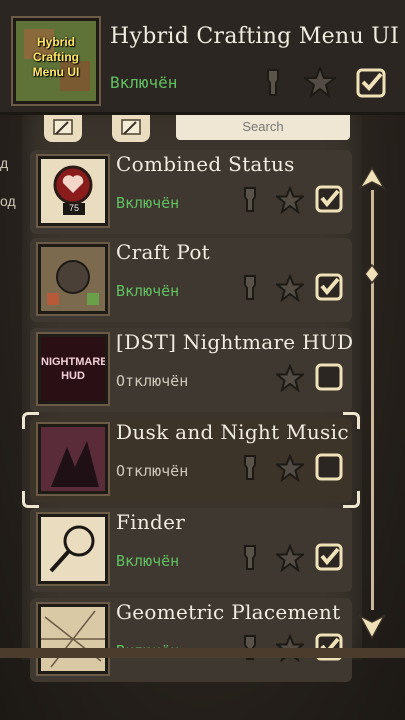 The image size is (405, 720). I want to click on crock-pot-icon, so click(73, 279).